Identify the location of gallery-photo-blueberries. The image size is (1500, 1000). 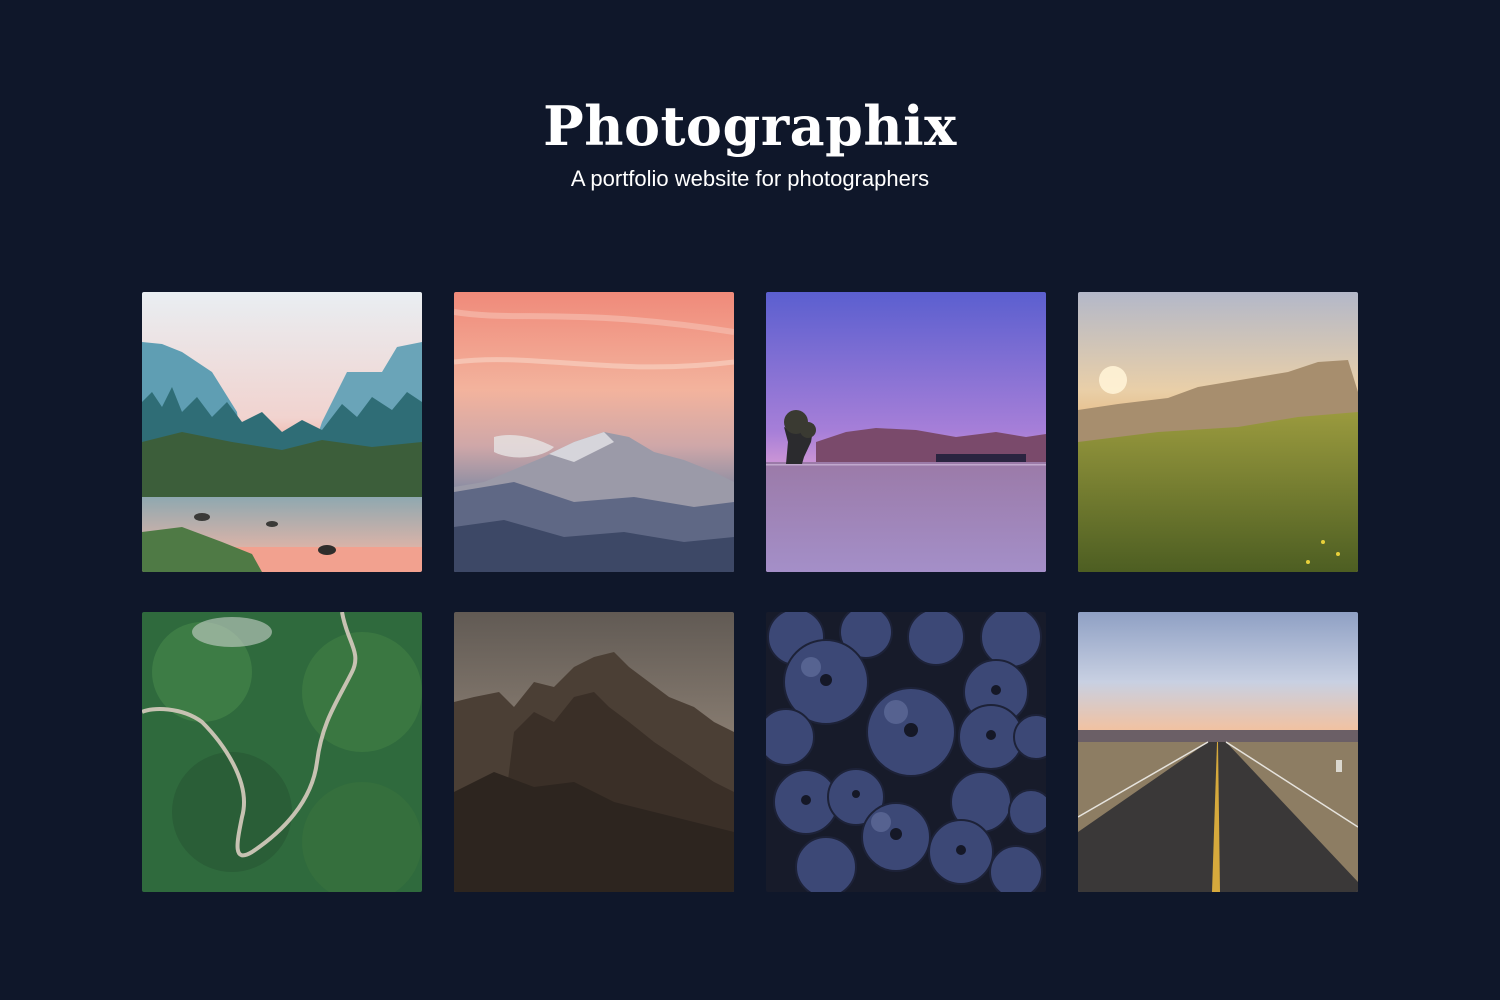
(906, 752).